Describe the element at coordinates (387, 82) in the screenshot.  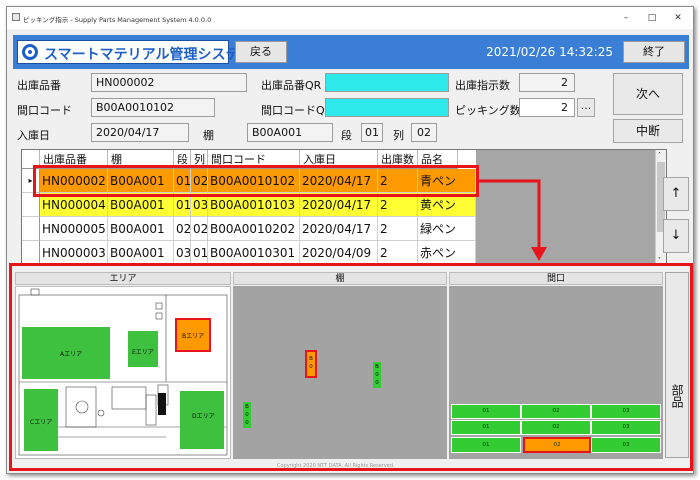
I see `out-part-qr-input` at that location.